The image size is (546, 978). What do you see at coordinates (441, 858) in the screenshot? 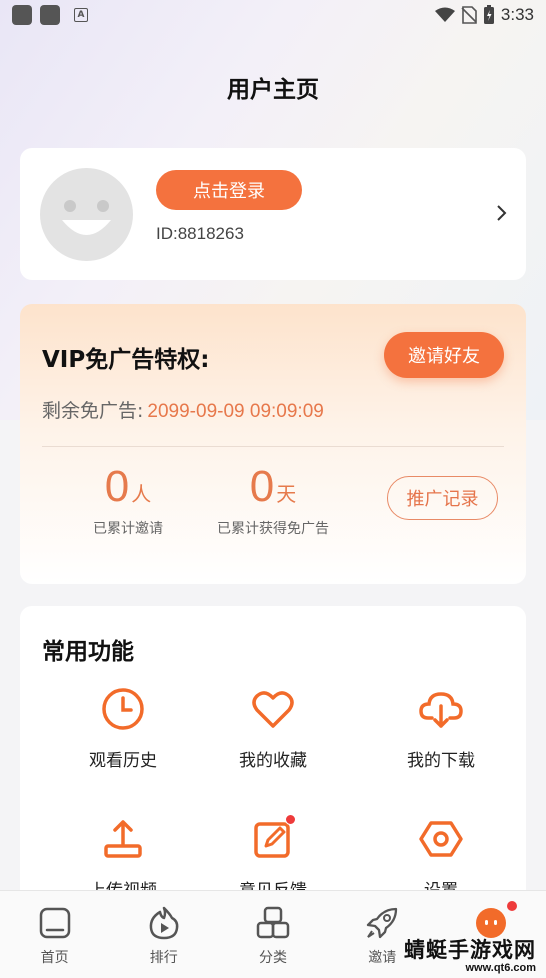
I see `settings-item: 设置` at bounding box center [441, 858].